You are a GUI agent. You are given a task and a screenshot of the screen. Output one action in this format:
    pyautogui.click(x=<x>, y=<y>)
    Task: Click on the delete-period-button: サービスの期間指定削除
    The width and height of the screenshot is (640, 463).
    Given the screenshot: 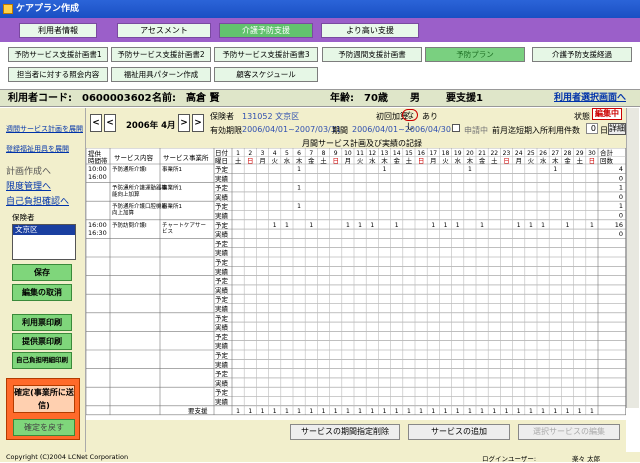 What is the action you would take?
    pyautogui.click(x=345, y=432)
    